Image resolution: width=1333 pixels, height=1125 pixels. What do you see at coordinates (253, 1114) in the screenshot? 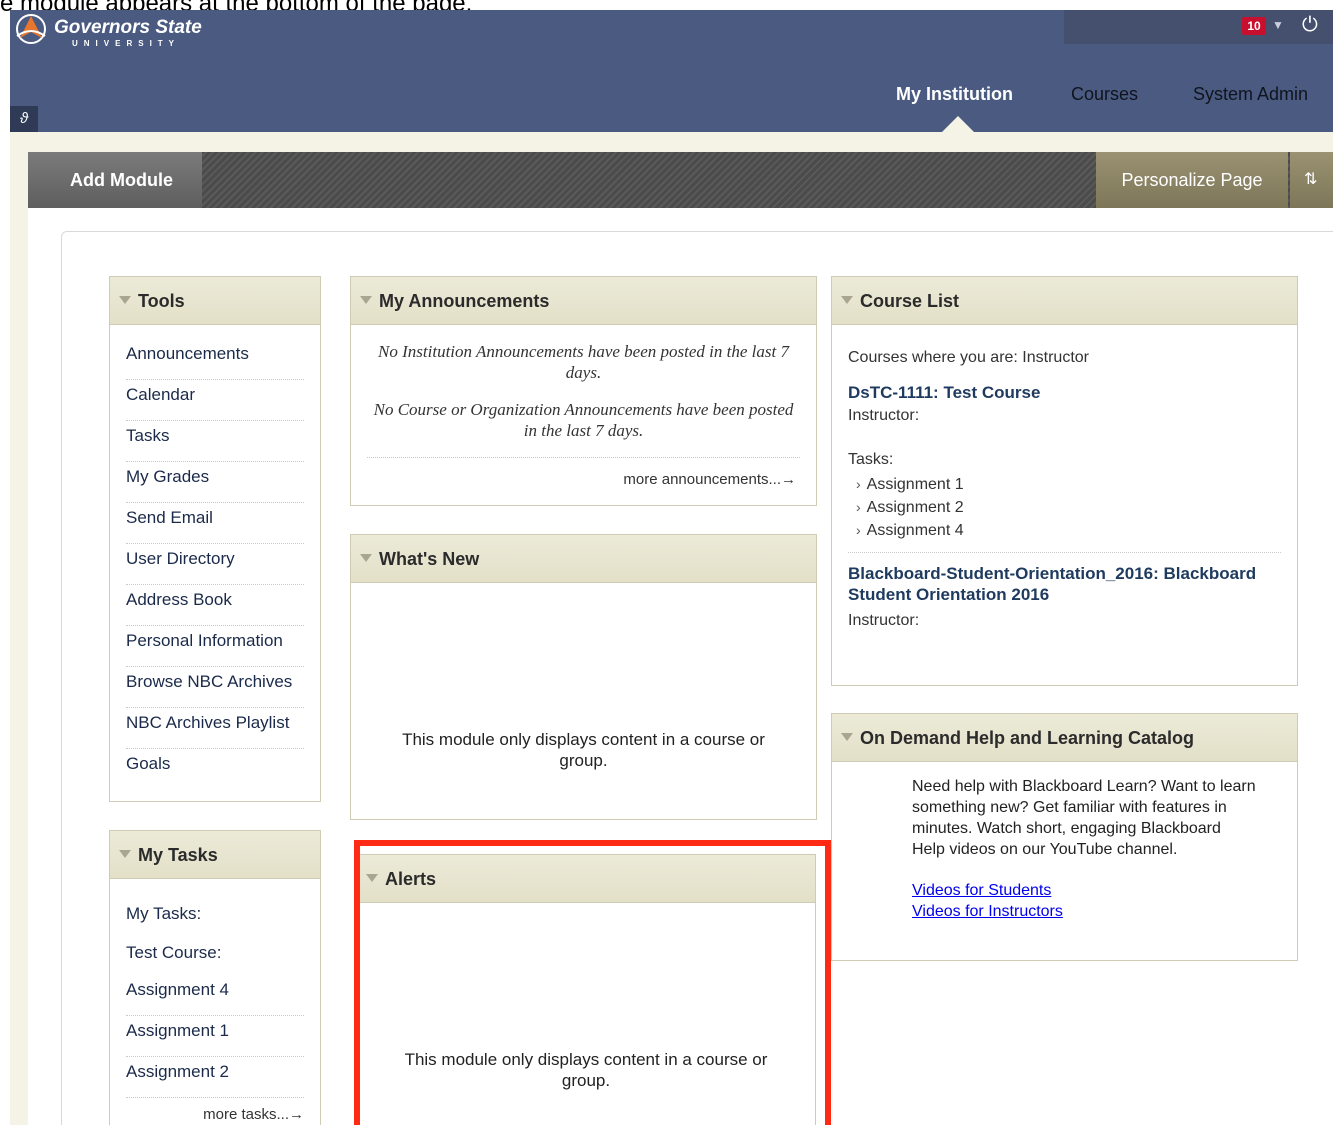
I see `more-tasks-link: more tasks...→` at bounding box center [253, 1114].